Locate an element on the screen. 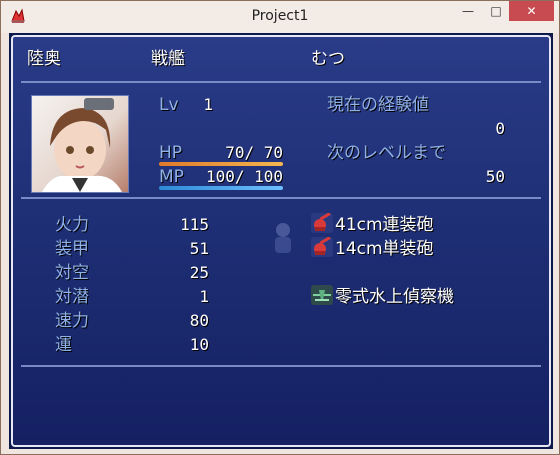 This screenshot has height=455, width=560. maximize-button: □ is located at coordinates (496, 11).